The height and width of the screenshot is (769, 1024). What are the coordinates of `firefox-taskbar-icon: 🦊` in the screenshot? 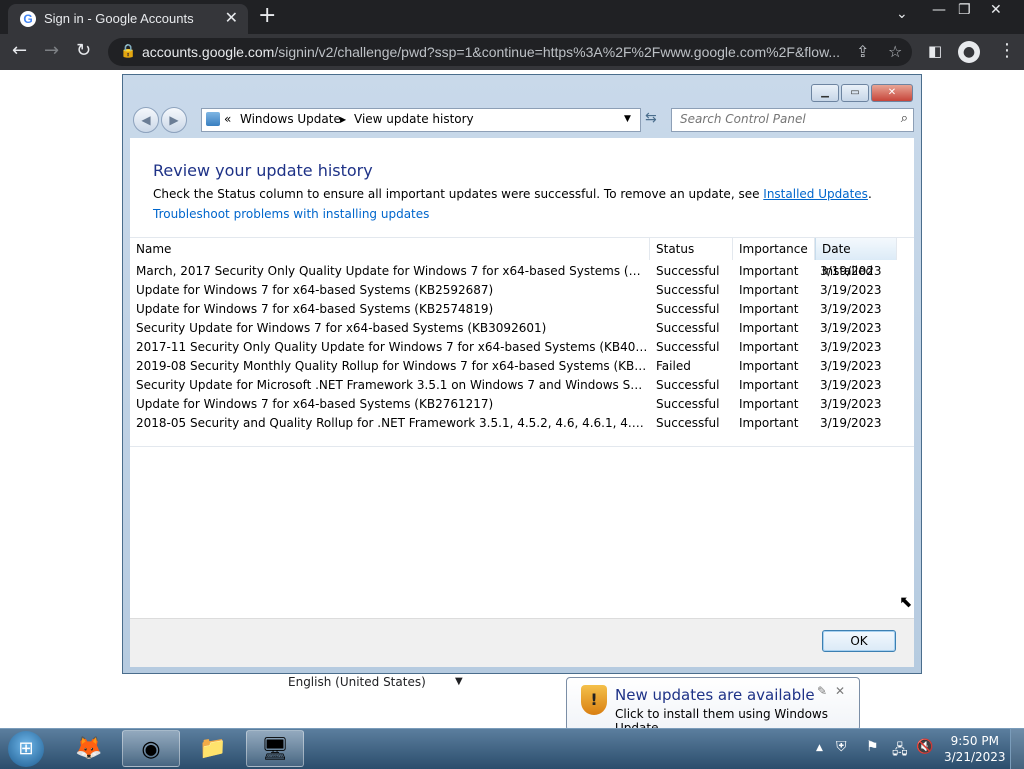 It's located at (89, 748).